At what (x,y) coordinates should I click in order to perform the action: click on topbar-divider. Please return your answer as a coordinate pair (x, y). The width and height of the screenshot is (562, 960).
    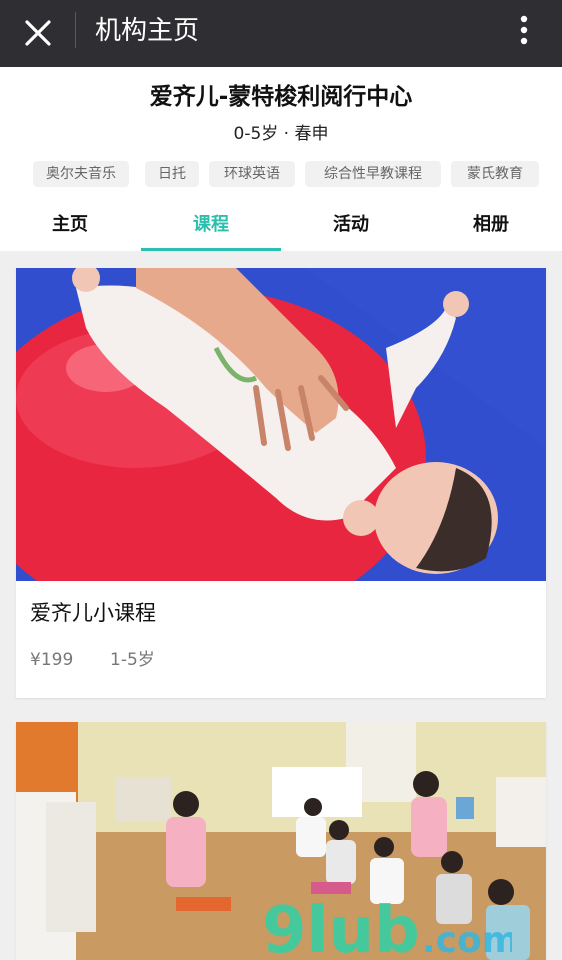
    Looking at the image, I should click on (75, 30).